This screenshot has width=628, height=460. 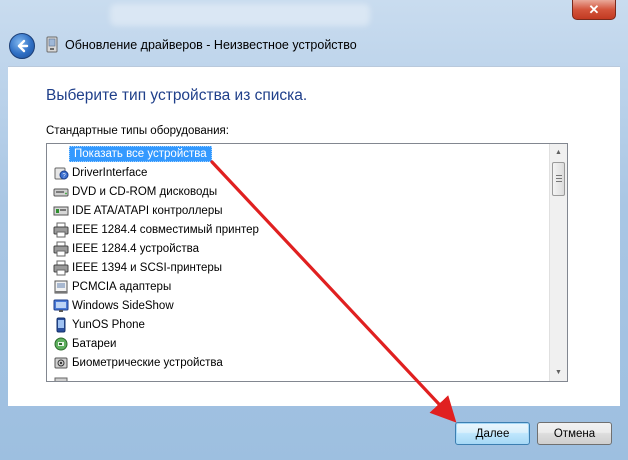 What do you see at coordinates (147, 362) in the screenshot?
I see `list-item-label: Биометрические устройства` at bounding box center [147, 362].